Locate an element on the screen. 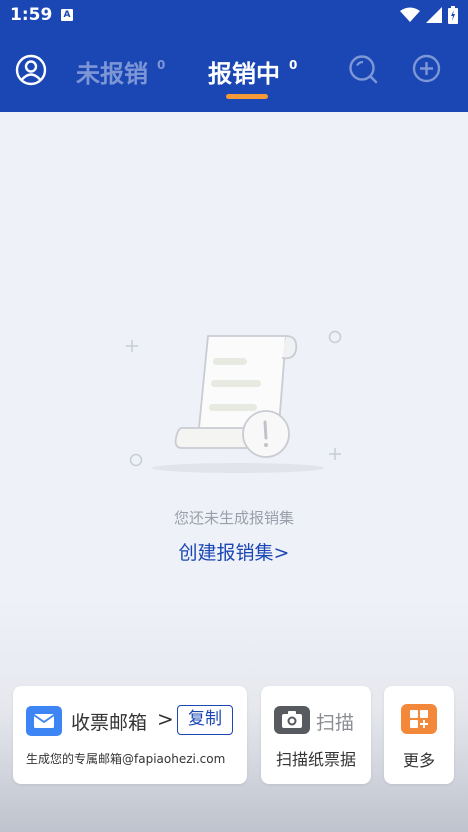  status-time: 1:59 is located at coordinates (31, 15).